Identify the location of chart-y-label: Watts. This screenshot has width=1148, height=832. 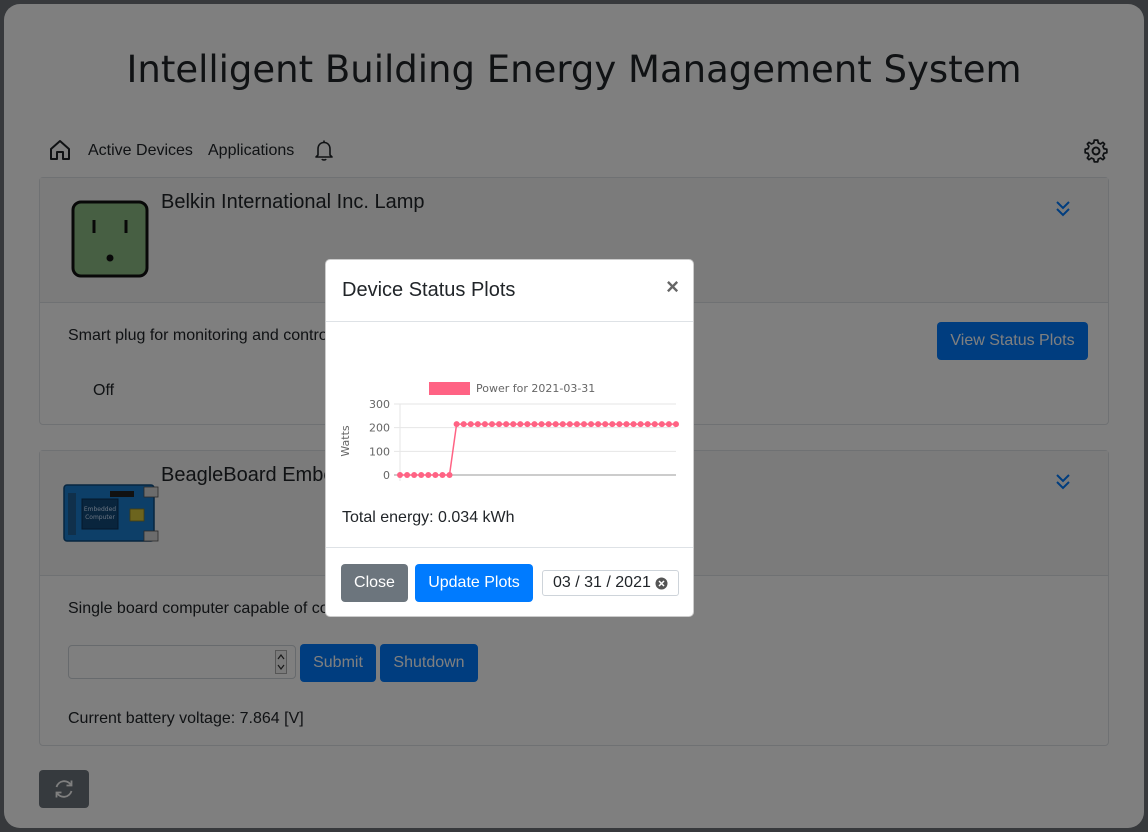
(345, 441).